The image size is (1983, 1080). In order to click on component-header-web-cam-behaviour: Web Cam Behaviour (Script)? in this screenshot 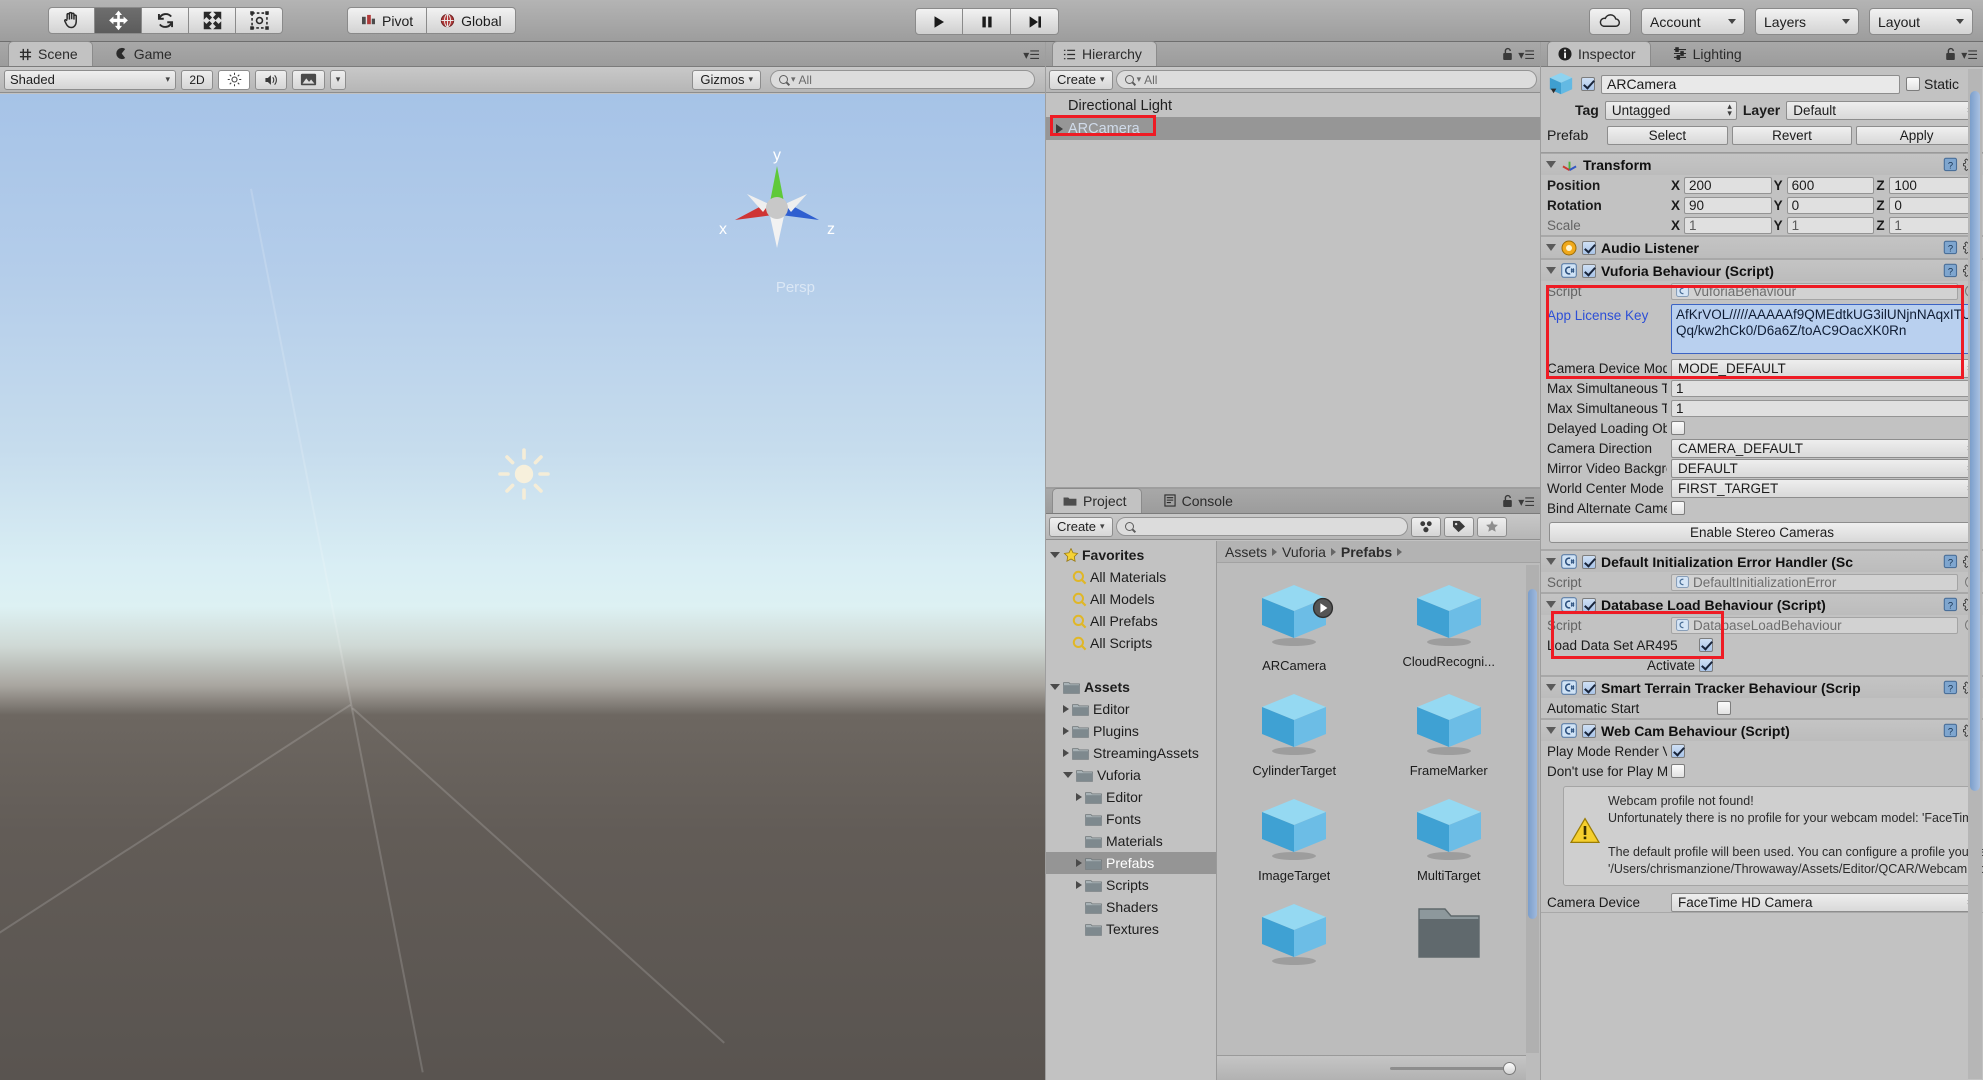, I will do `click(1762, 730)`.